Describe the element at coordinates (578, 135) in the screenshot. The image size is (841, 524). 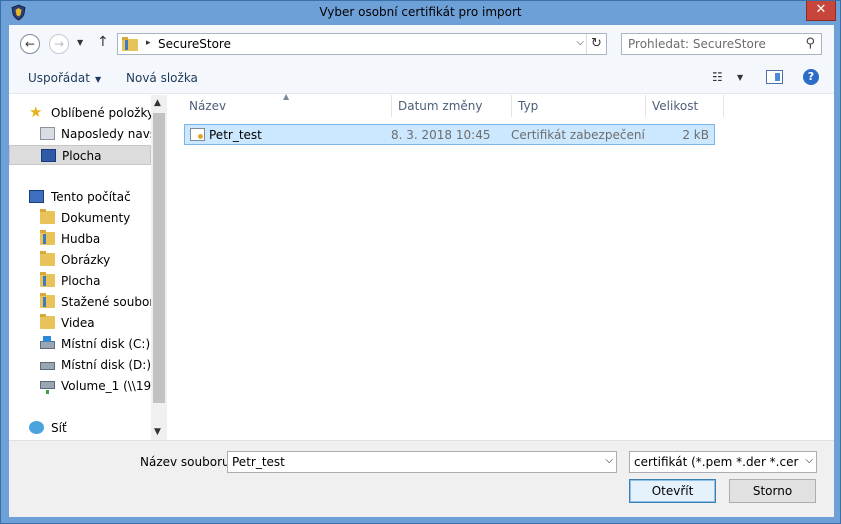
I see `file-type: Certifikát zabezpečení` at that location.